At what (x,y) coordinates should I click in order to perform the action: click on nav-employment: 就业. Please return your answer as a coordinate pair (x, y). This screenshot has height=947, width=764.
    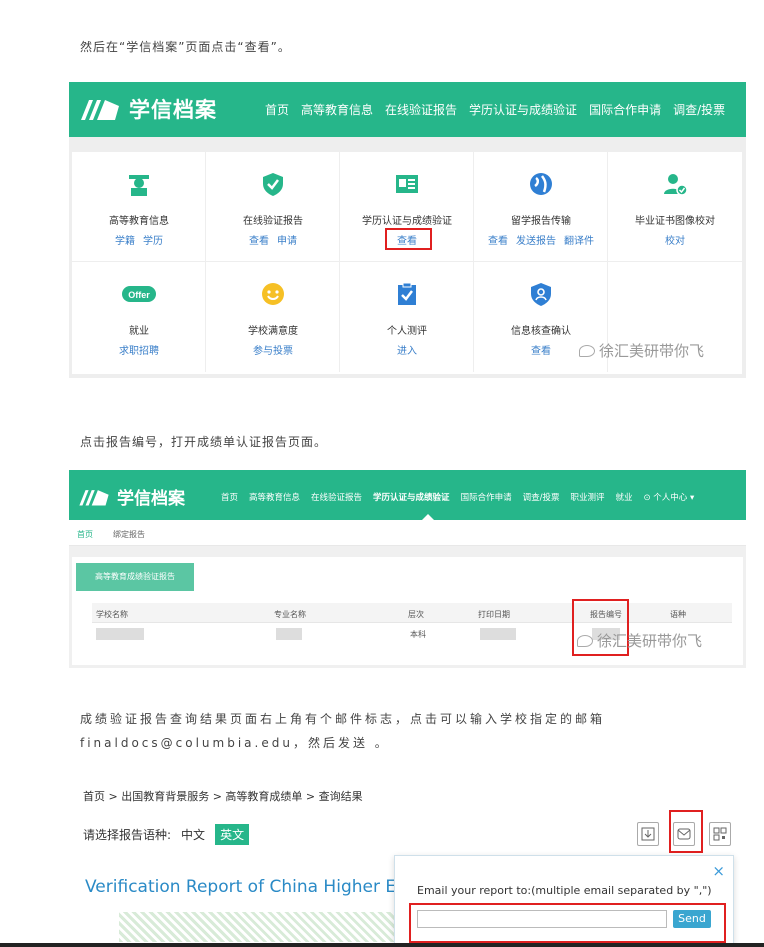
    Looking at the image, I should click on (623, 497).